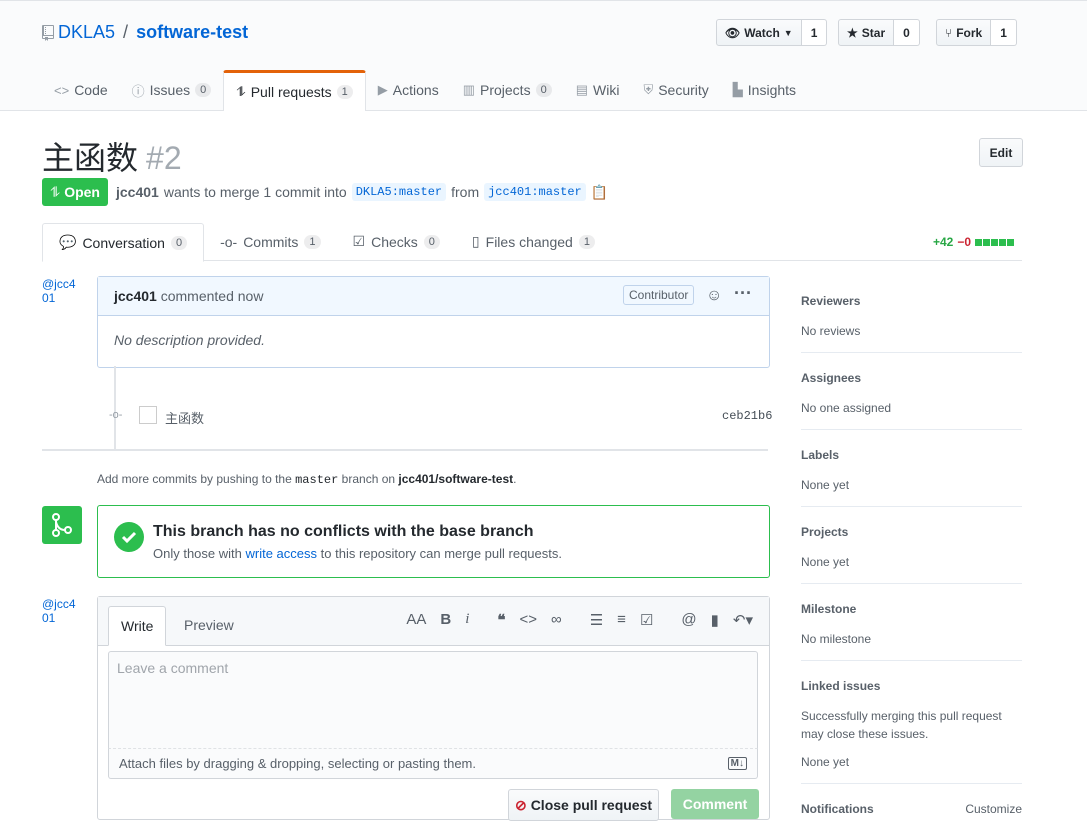 This screenshot has height=821, width=1087. Describe the element at coordinates (81, 90) in the screenshot. I see `tab-code: <> Code` at that location.